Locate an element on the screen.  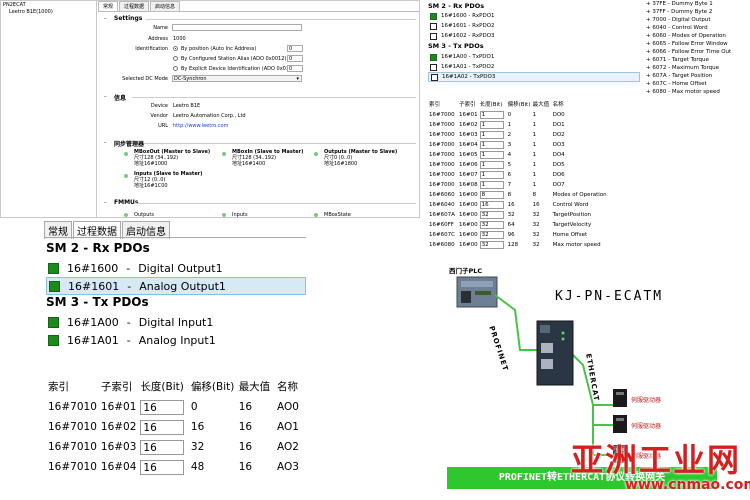
table-row: 16#7000 16#03 1 2 1 DO2 is located at coordinates (530, 135).